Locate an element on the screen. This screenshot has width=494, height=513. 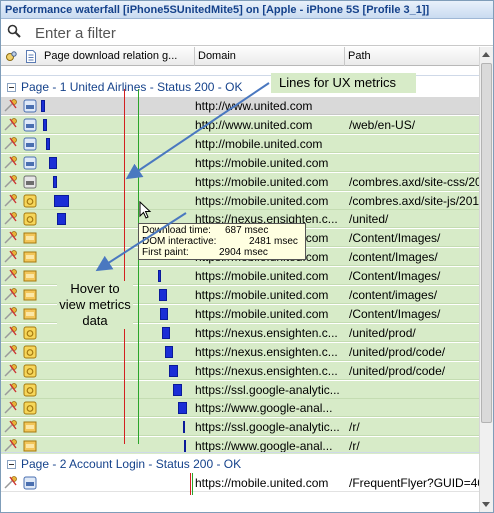
group-header-page-2: Page - 2 Account Login - Status 200 - OK is located at coordinates (240, 464).